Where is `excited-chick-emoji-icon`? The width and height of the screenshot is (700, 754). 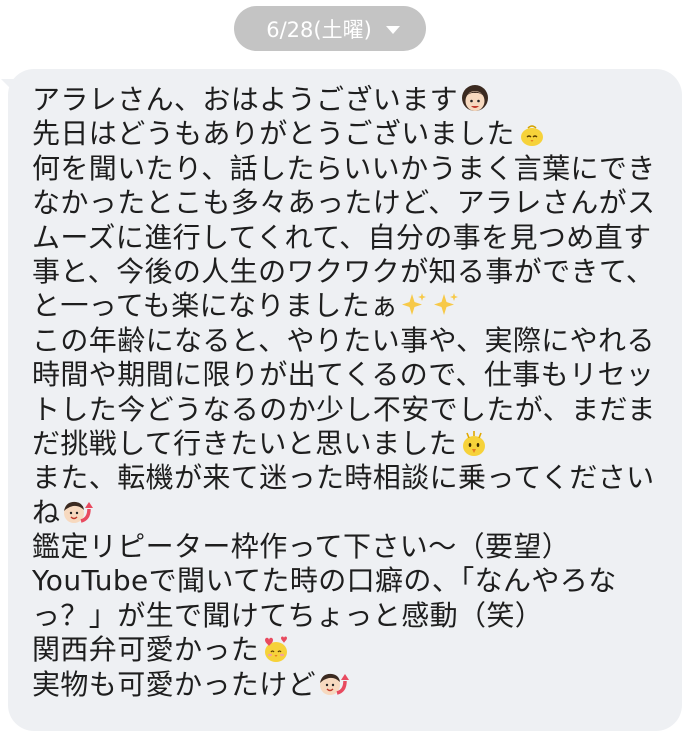
excited-chick-emoji-icon is located at coordinates (474, 443).